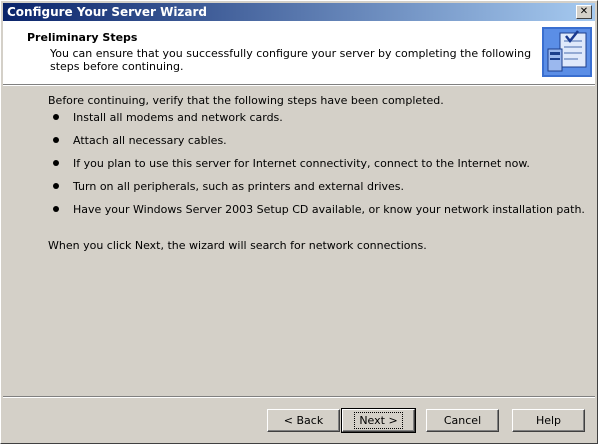 The height and width of the screenshot is (444, 598). Describe the element at coordinates (150, 140) in the screenshot. I see `step-text: Attach all necessary cables.` at that location.